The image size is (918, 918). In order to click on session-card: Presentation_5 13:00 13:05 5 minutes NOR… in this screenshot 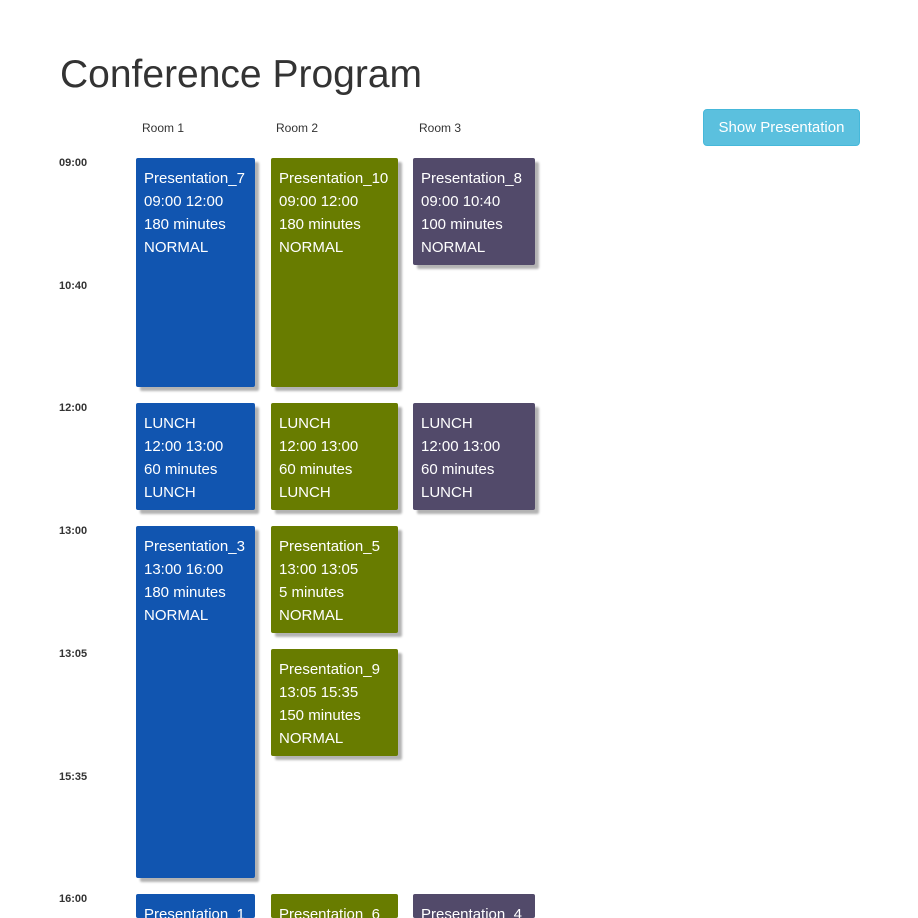, I will do `click(334, 579)`.